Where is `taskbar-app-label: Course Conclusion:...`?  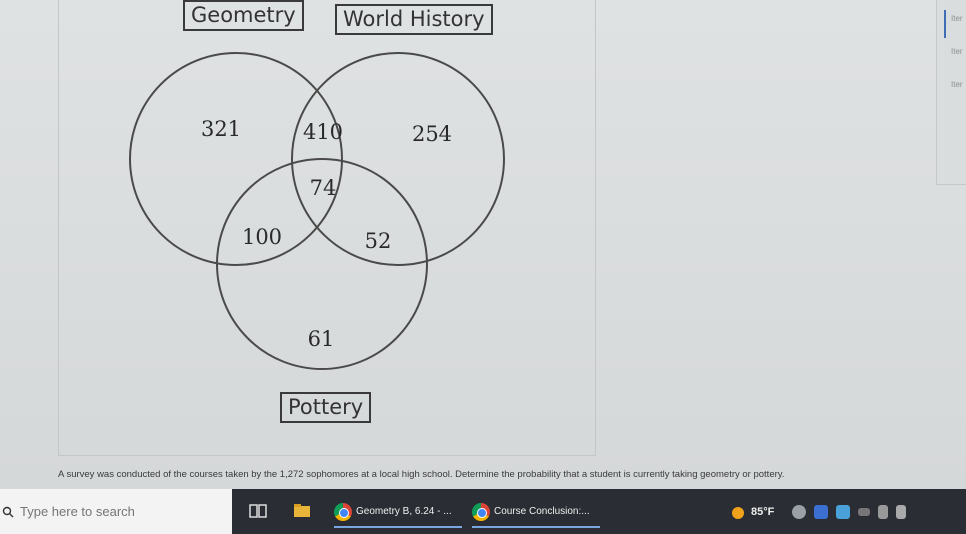
taskbar-app-label: Course Conclusion:... is located at coordinates (542, 511).